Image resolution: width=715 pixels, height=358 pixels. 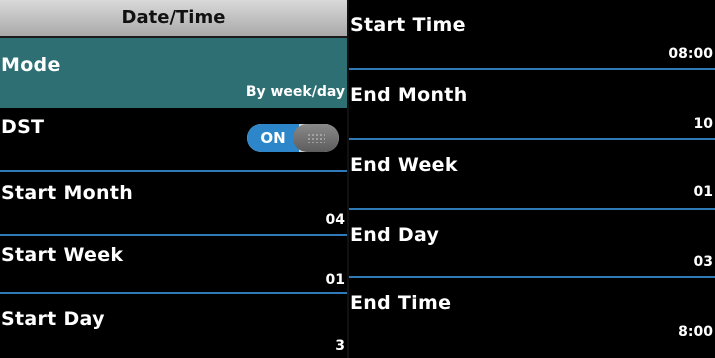 What do you see at coordinates (67, 193) in the screenshot?
I see `menu-item-label: Start Month` at bounding box center [67, 193].